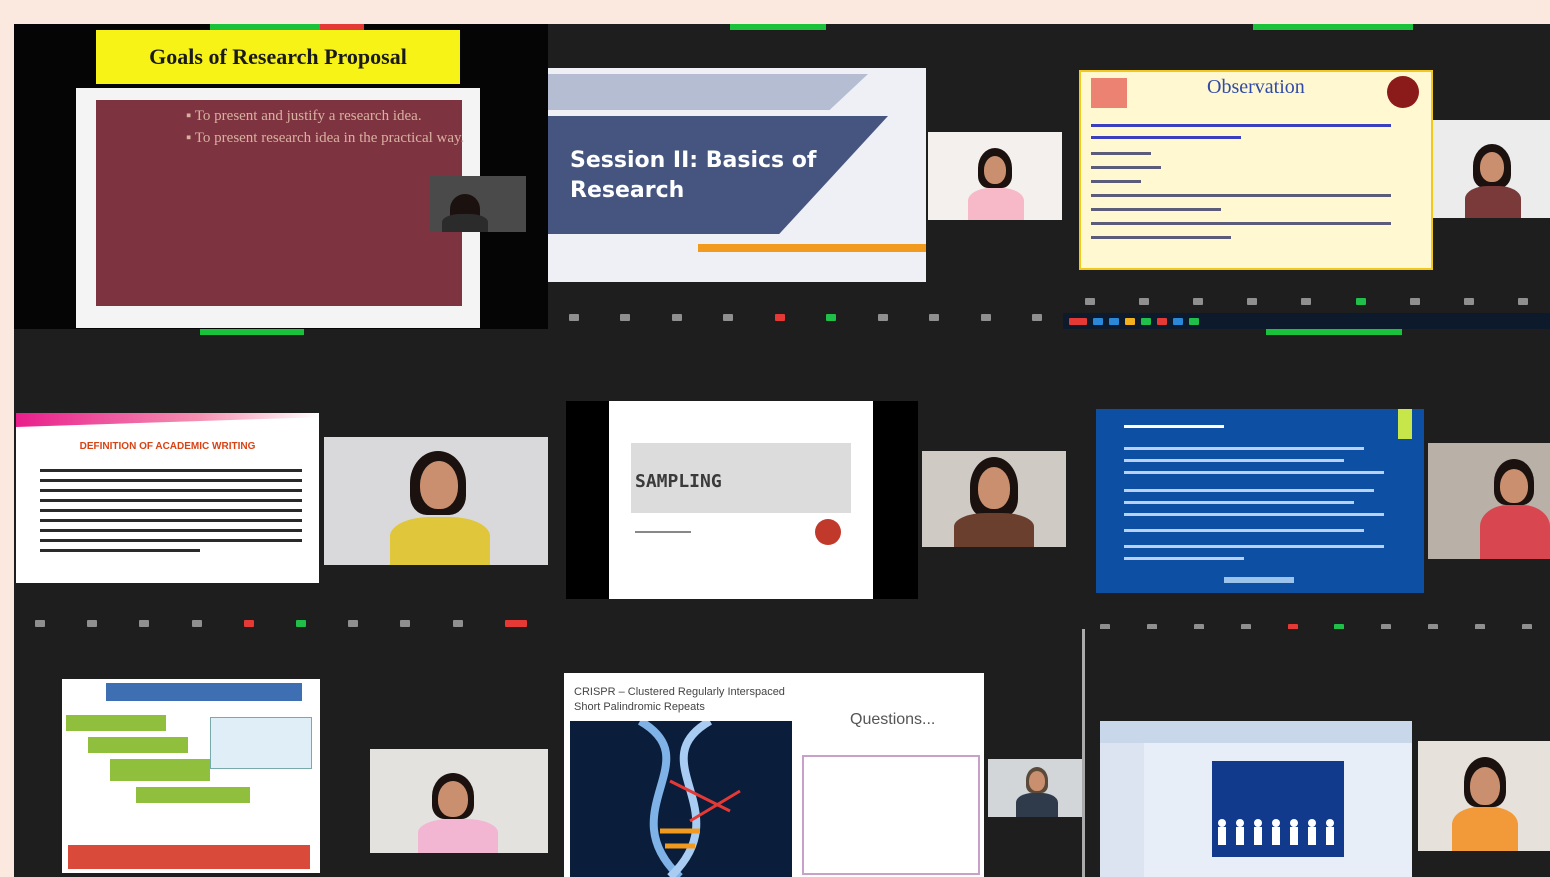 The width and height of the screenshot is (1550, 877). I want to click on slide-logo-left, so click(1109, 93).